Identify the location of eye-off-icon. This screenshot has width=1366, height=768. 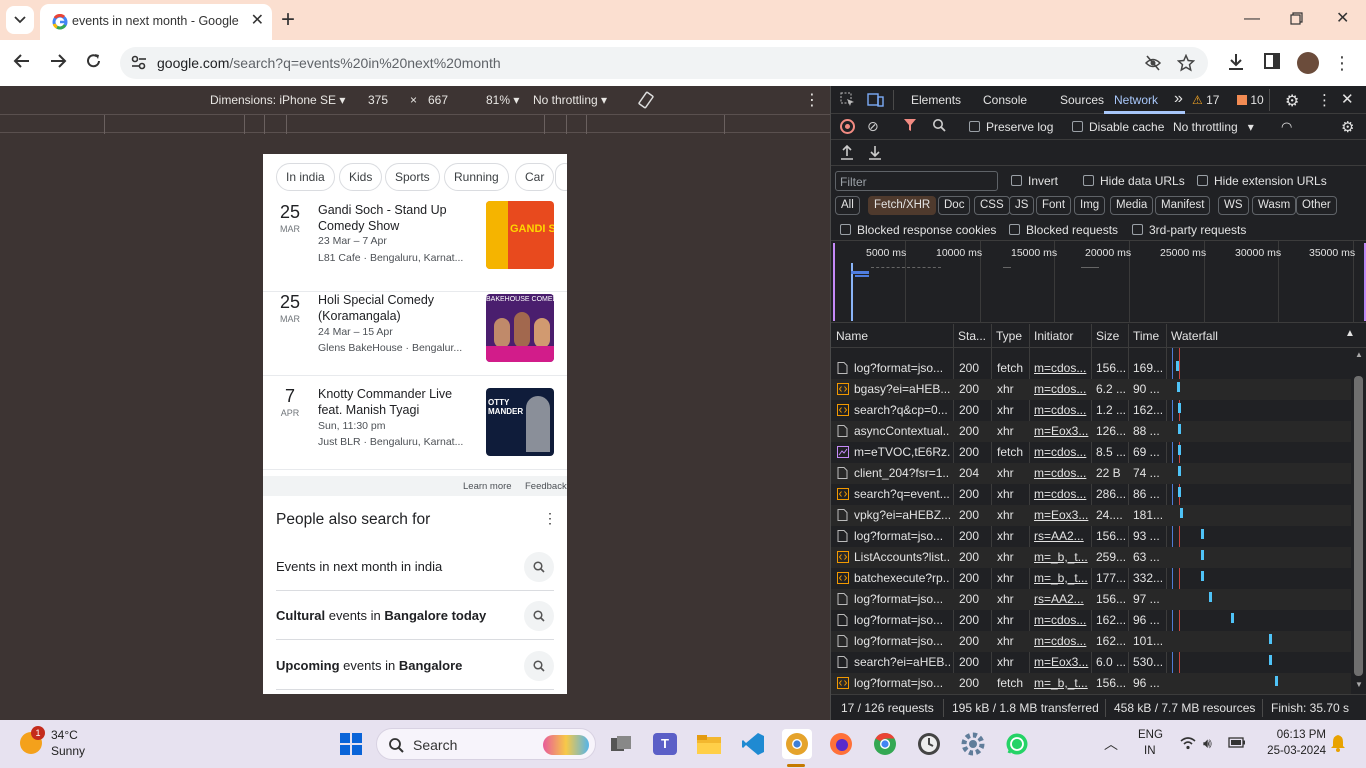
(1153, 63).